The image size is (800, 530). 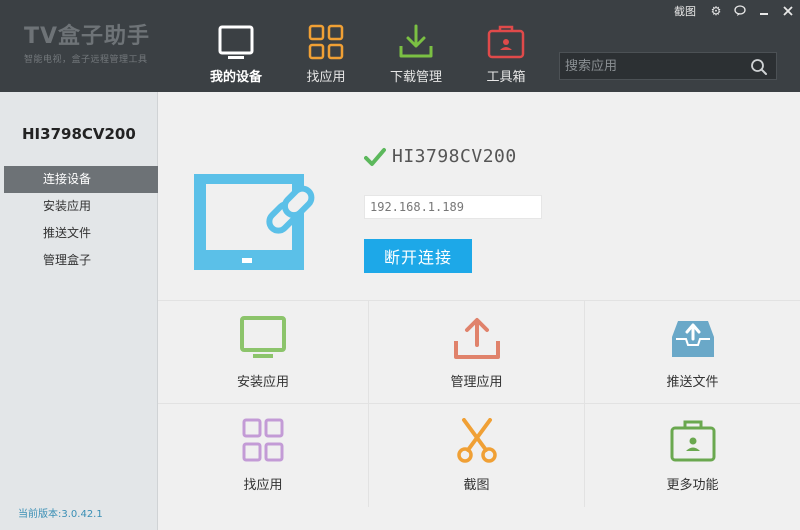 I want to click on action-install-app: 安装应用, so click(x=263, y=352).